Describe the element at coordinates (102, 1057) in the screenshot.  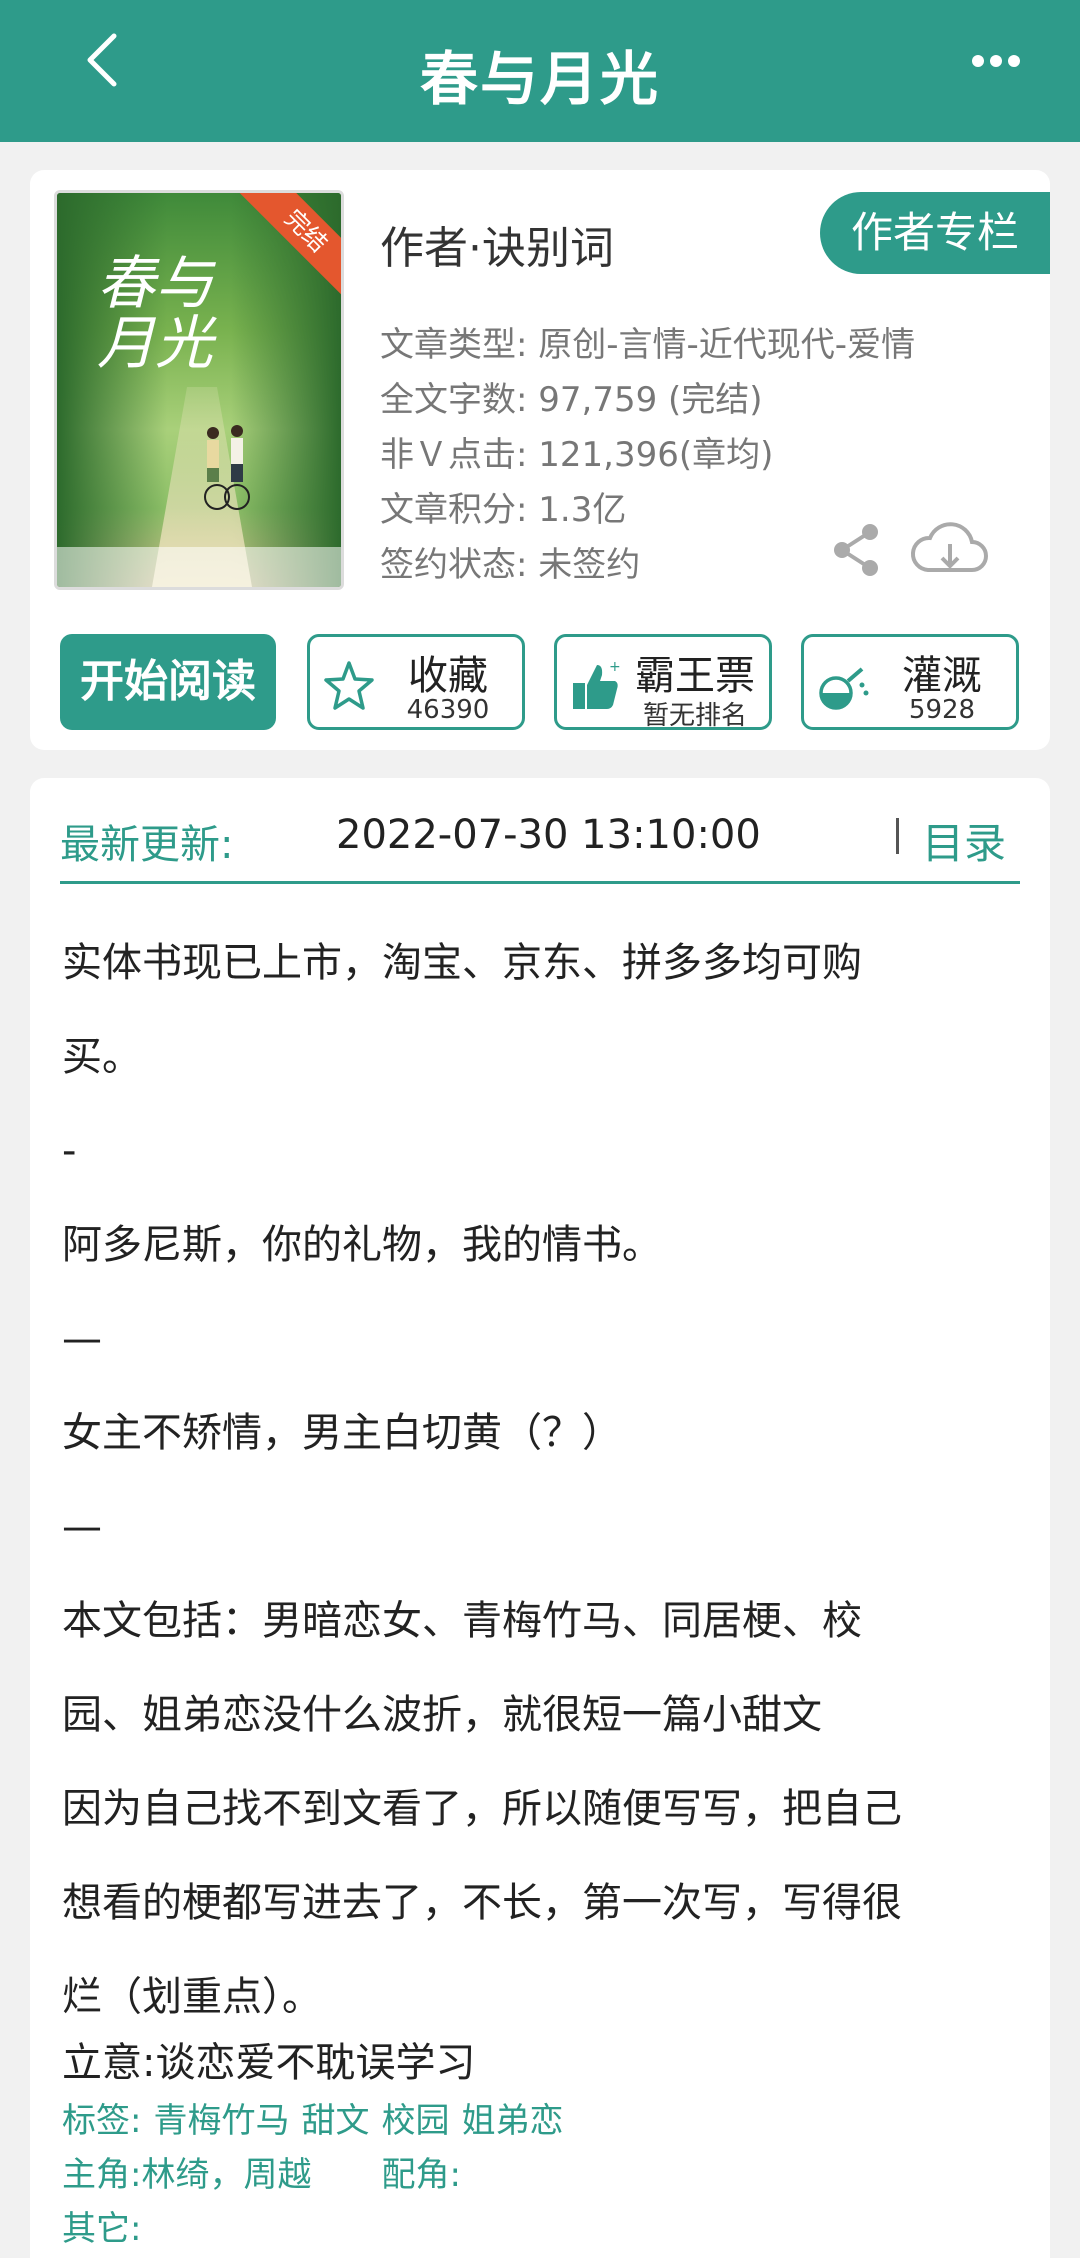
I see `intro-line: 买。` at that location.